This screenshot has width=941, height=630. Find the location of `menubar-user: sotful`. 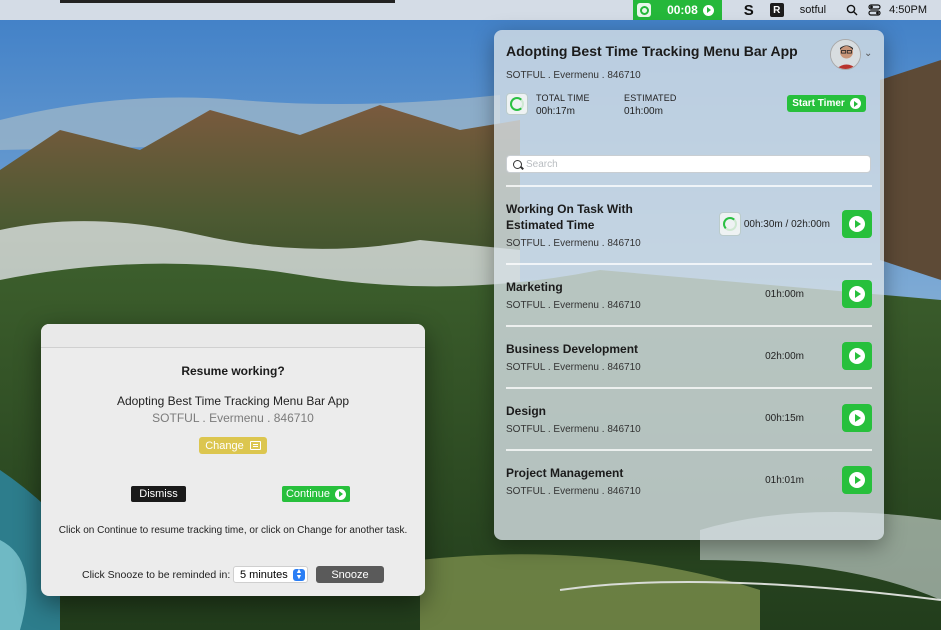

menubar-user: sotful is located at coordinates (813, 10).